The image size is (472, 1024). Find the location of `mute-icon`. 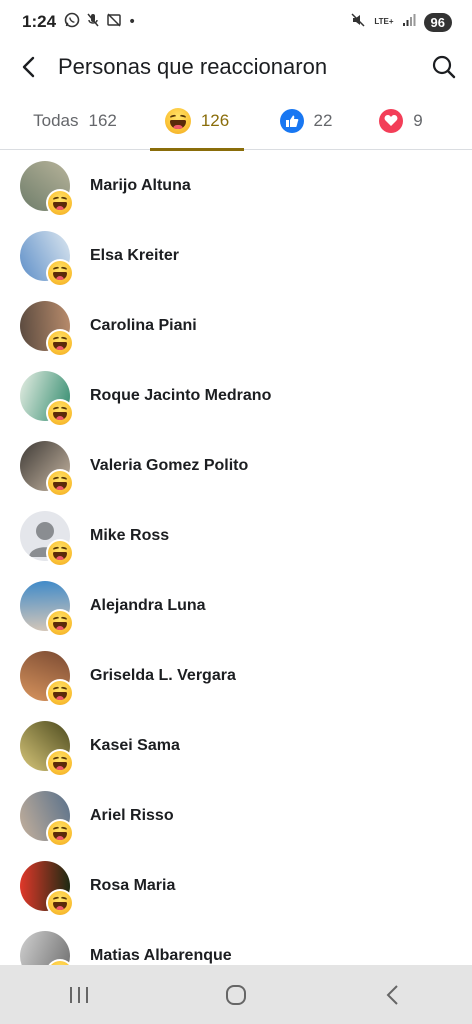

mute-icon is located at coordinates (358, 22).